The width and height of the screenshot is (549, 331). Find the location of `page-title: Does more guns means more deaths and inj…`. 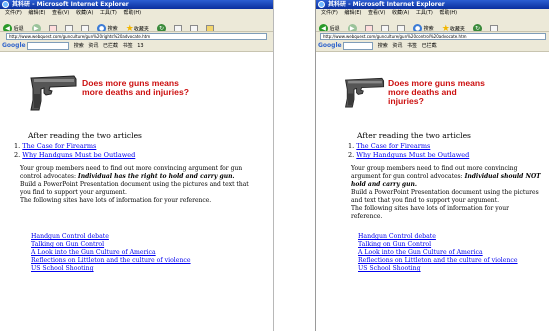

page-title: Does more guns means more deaths and inj… is located at coordinates (135, 88).